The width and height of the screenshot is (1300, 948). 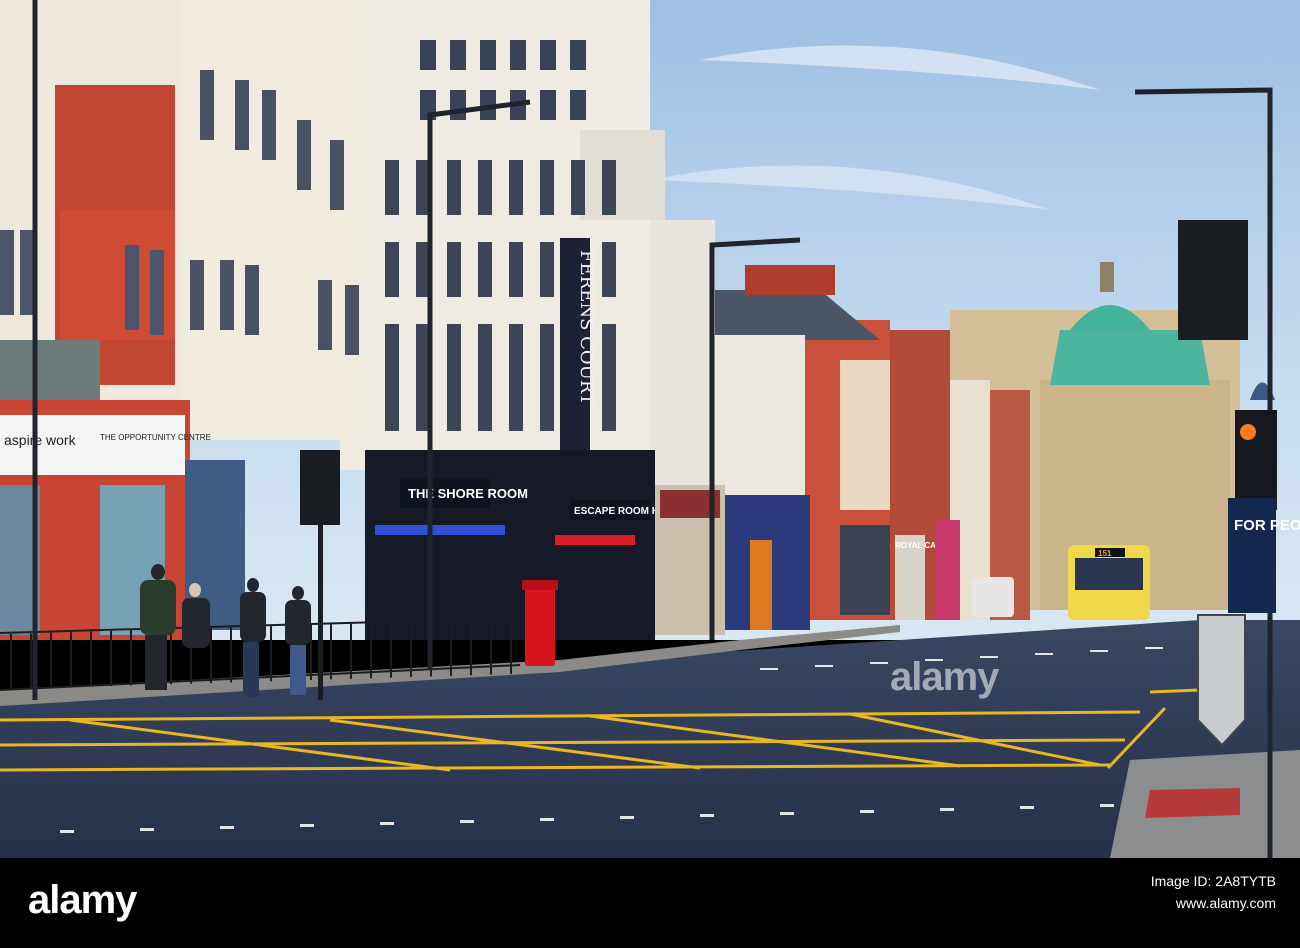 I want to click on alamy-watermark: alamy, so click(x=944, y=677).